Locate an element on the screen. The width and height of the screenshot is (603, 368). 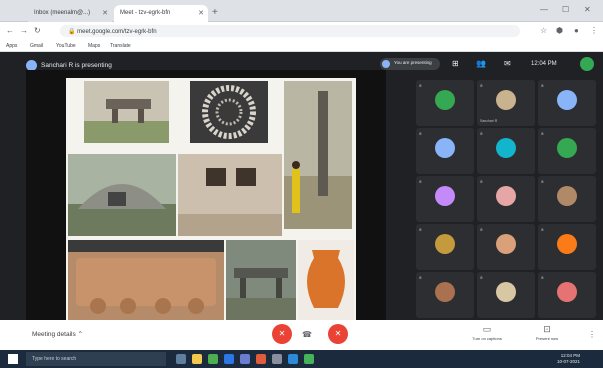
meeting-details-button: Meeting details ⌃ is located at coordinates (57, 334).